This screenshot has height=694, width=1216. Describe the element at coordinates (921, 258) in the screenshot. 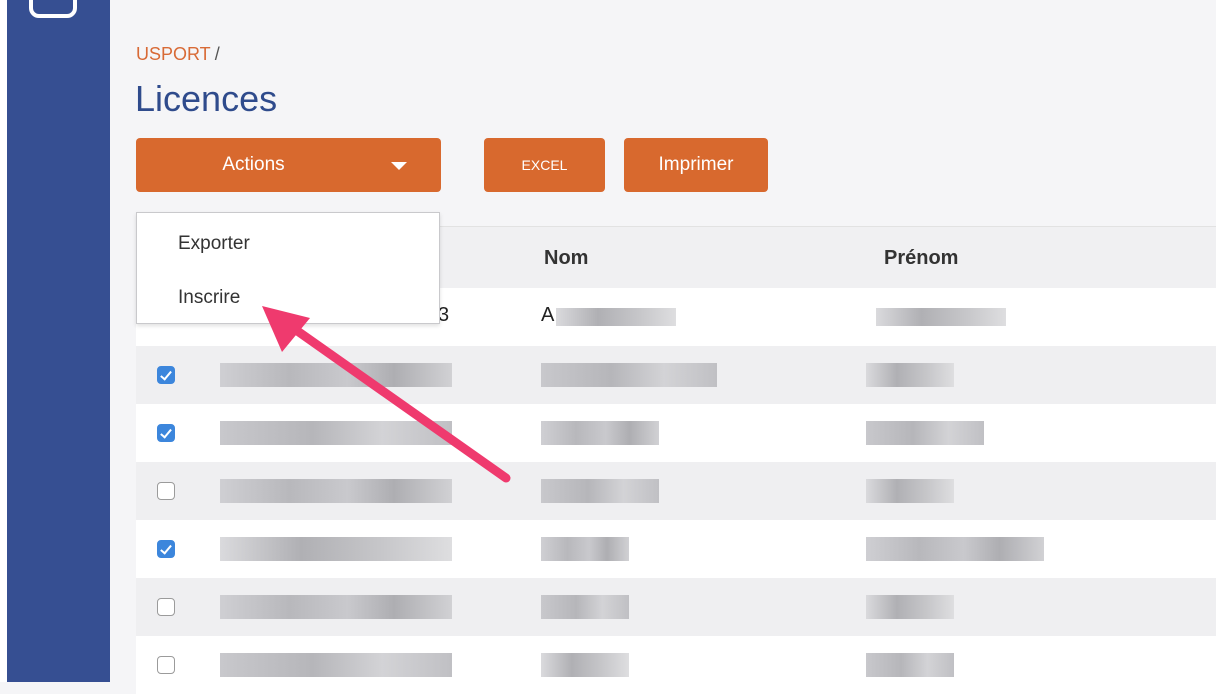

I see `column-header-prenom: Prénom` at that location.